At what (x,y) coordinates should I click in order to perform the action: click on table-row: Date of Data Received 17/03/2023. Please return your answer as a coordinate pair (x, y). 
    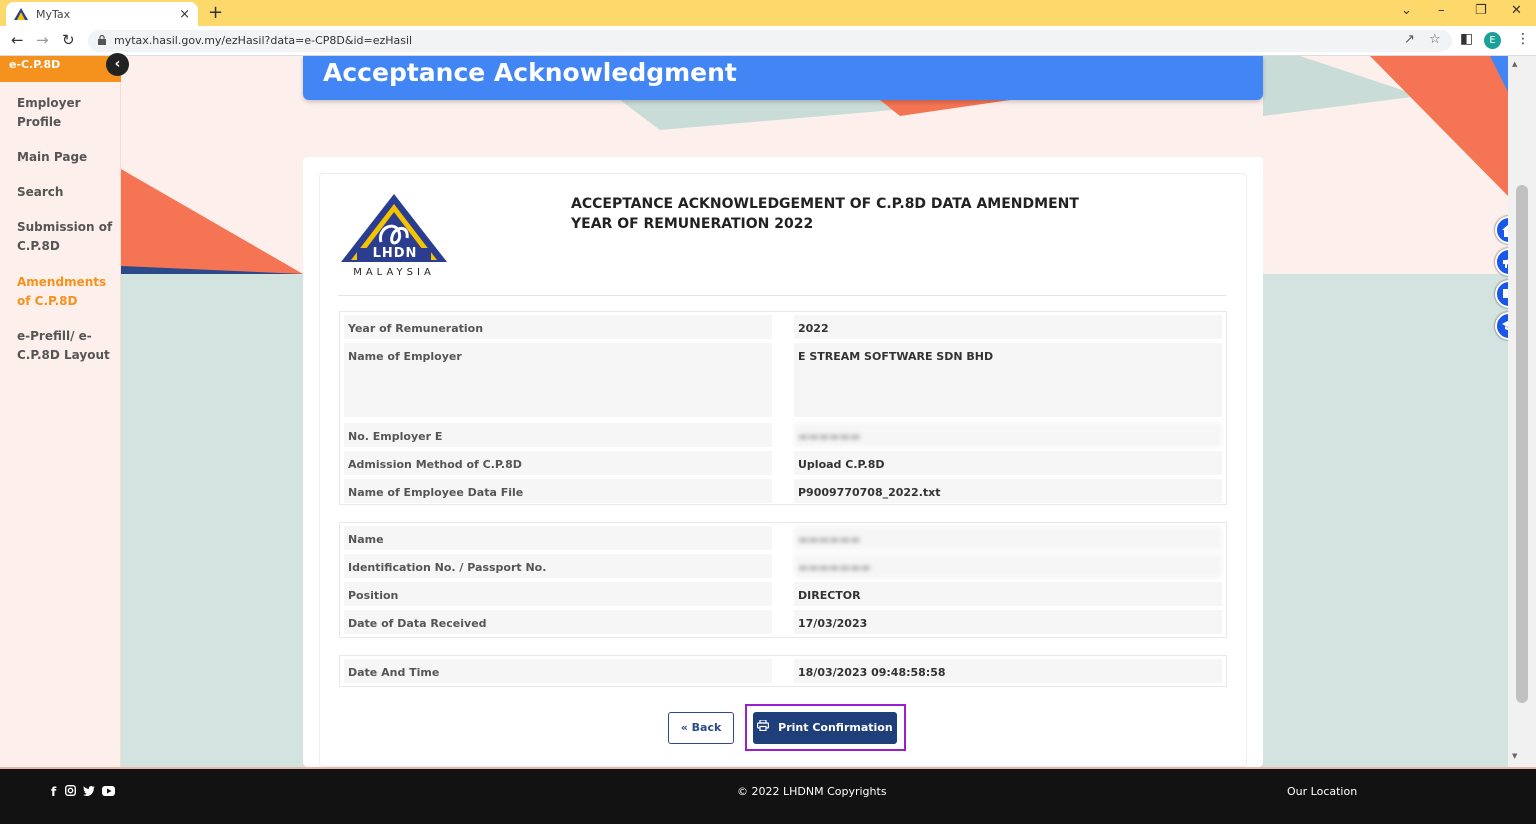
    Looking at the image, I should click on (783, 622).